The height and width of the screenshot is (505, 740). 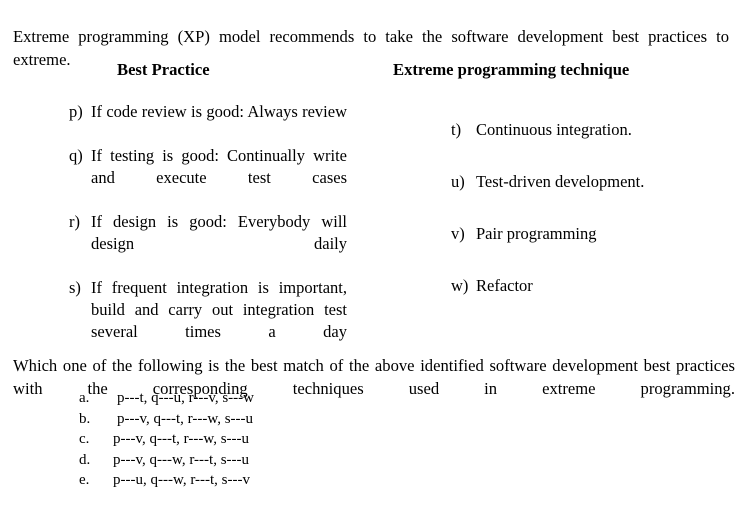 What do you see at coordinates (536, 233) in the screenshot?
I see `list-item-text: Pair programming` at bounding box center [536, 233].